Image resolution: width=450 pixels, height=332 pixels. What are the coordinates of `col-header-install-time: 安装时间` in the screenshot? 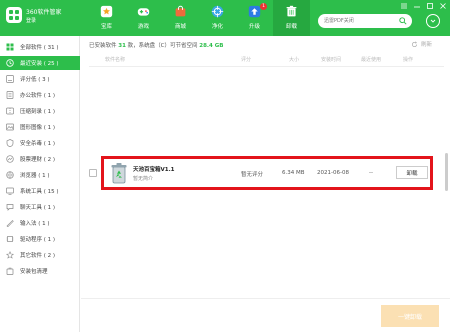 It's located at (331, 61).